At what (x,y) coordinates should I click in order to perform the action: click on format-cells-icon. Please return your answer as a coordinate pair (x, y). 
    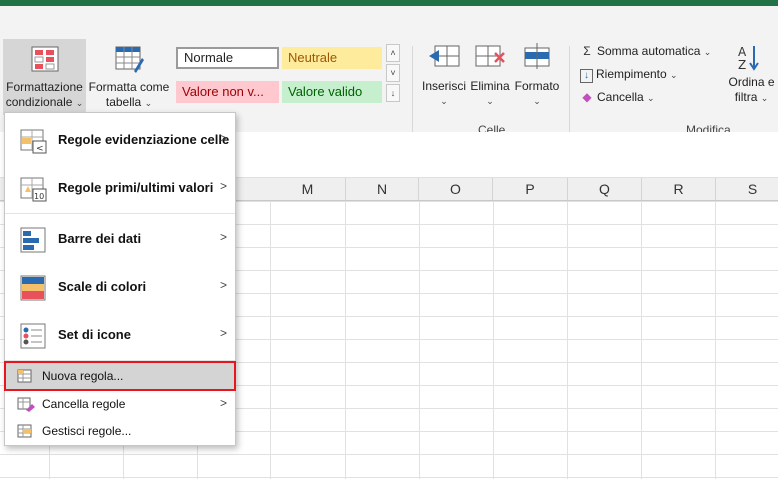
    Looking at the image, I should click on (537, 56).